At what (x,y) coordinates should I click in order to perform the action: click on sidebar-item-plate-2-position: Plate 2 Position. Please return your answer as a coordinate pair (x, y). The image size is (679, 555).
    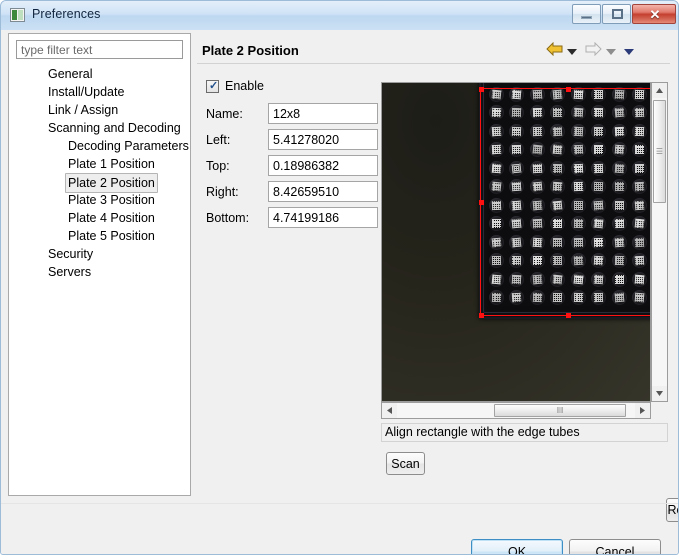
    Looking at the image, I should click on (99, 183).